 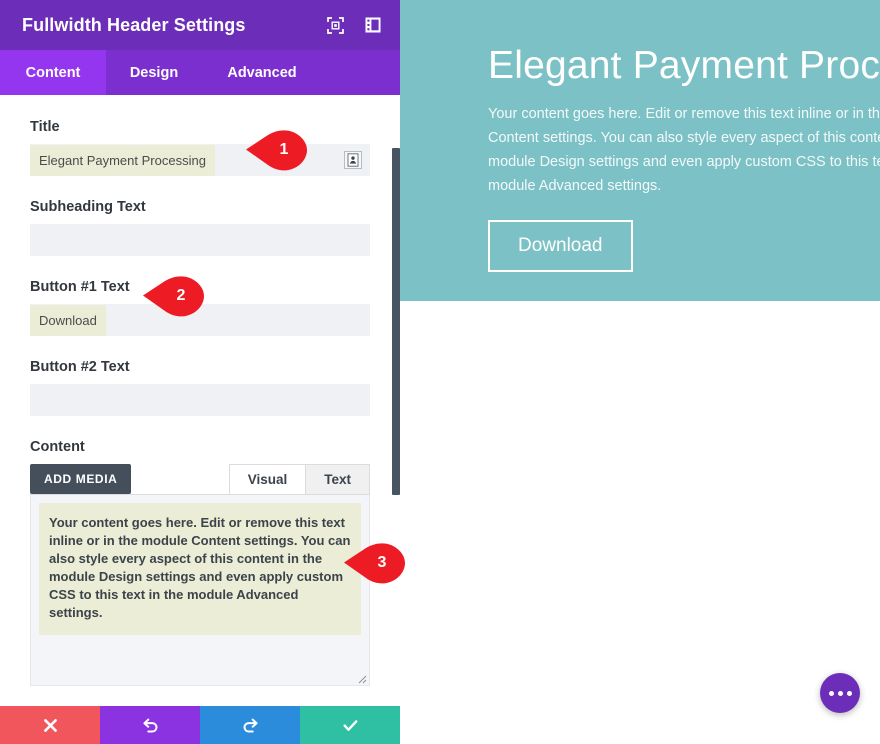 I want to click on title-input-value: Elegant Payment Processing, so click(x=122, y=160).